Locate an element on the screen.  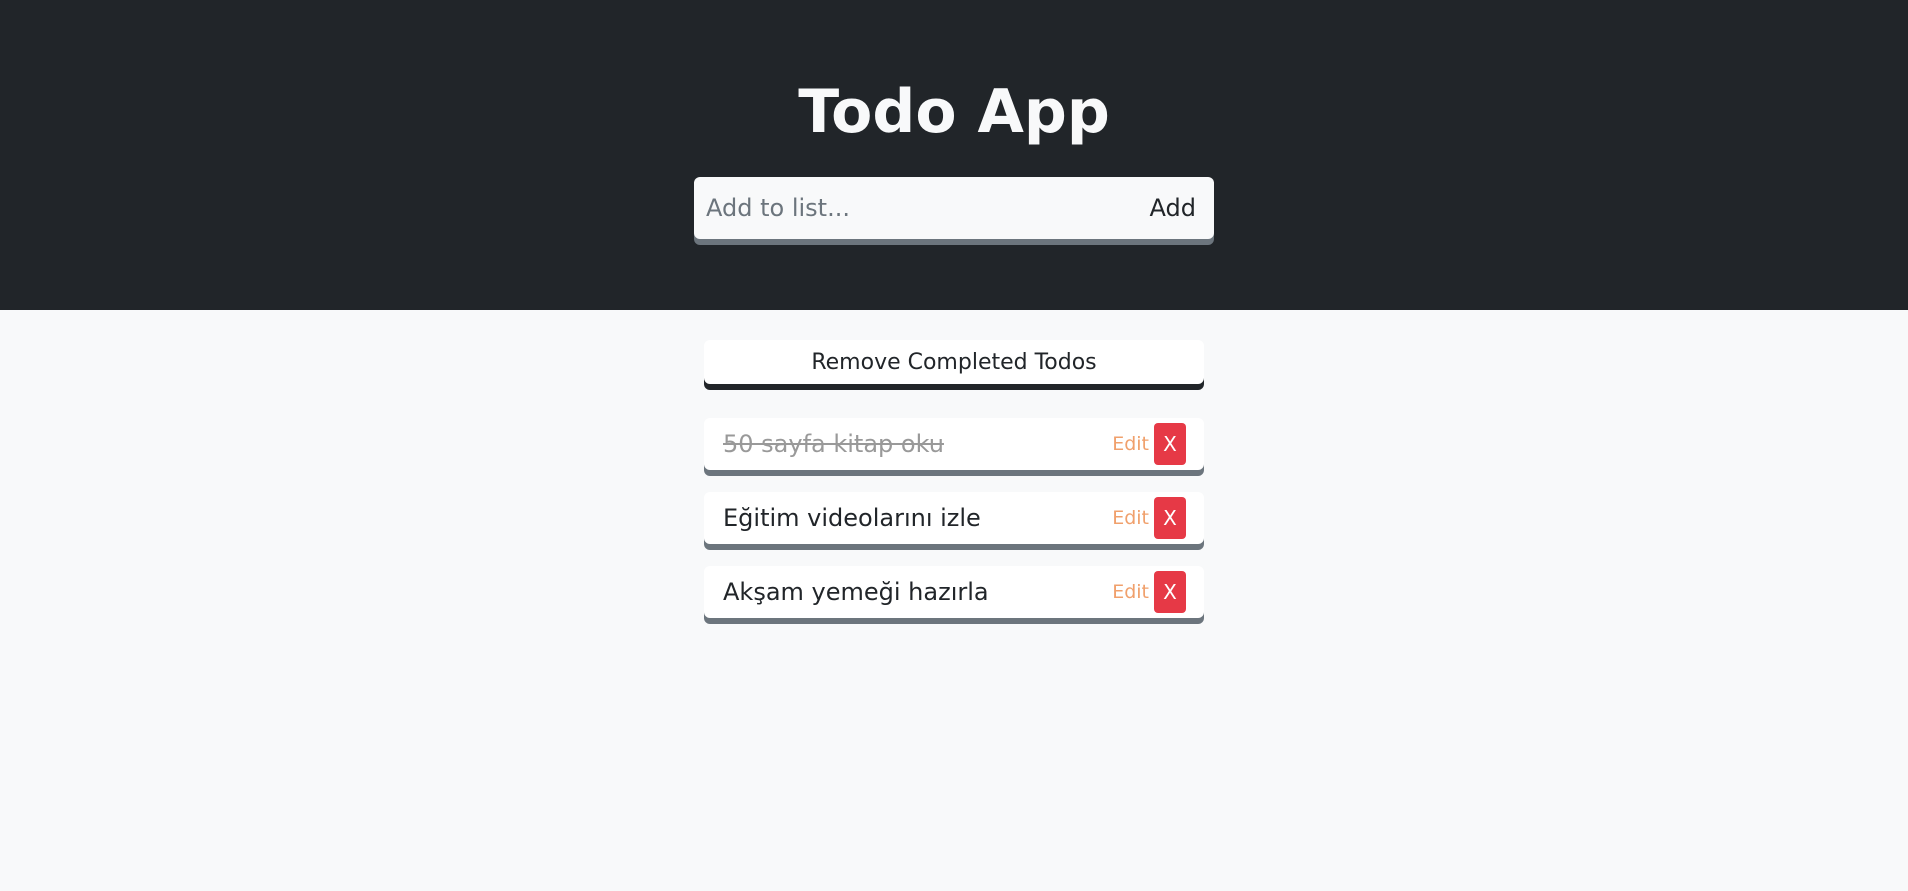
add-button: Add is located at coordinates (1173, 208).